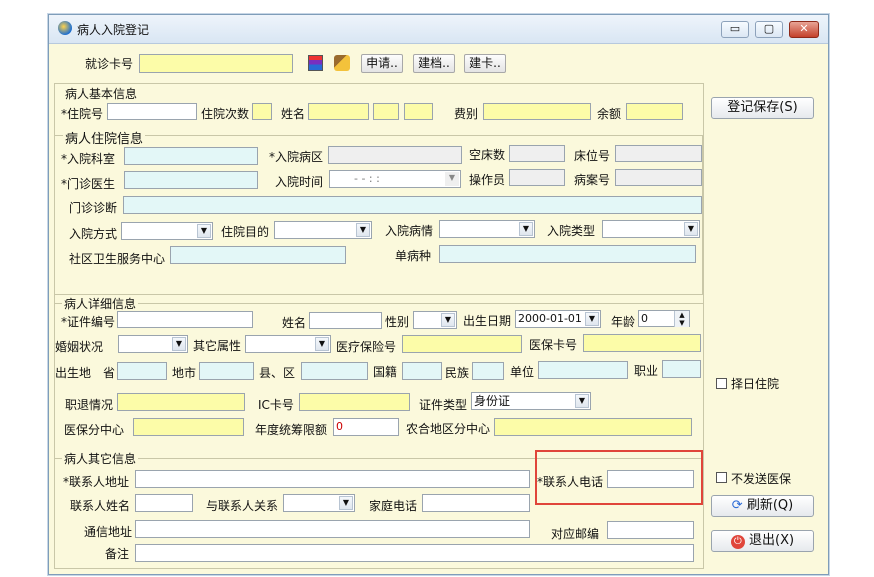 The width and height of the screenshot is (874, 577). Describe the element at coordinates (245, 232) in the screenshot. I see `purpose-label: 住院目的` at that location.